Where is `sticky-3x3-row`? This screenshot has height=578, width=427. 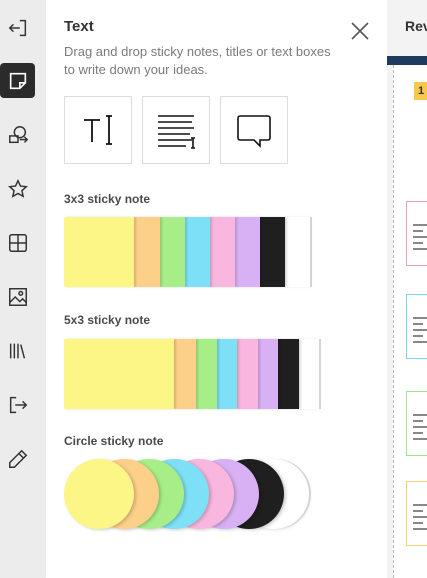
sticky-3x3-row is located at coordinates (187, 252).